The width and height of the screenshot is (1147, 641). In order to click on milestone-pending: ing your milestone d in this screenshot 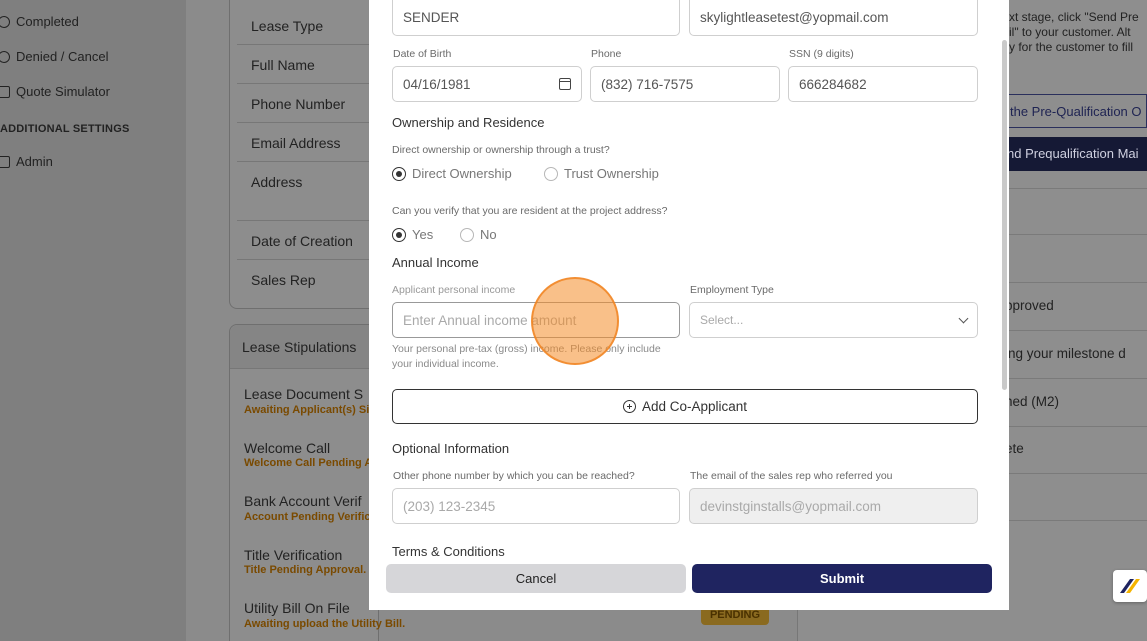, I will do `click(1065, 353)`.